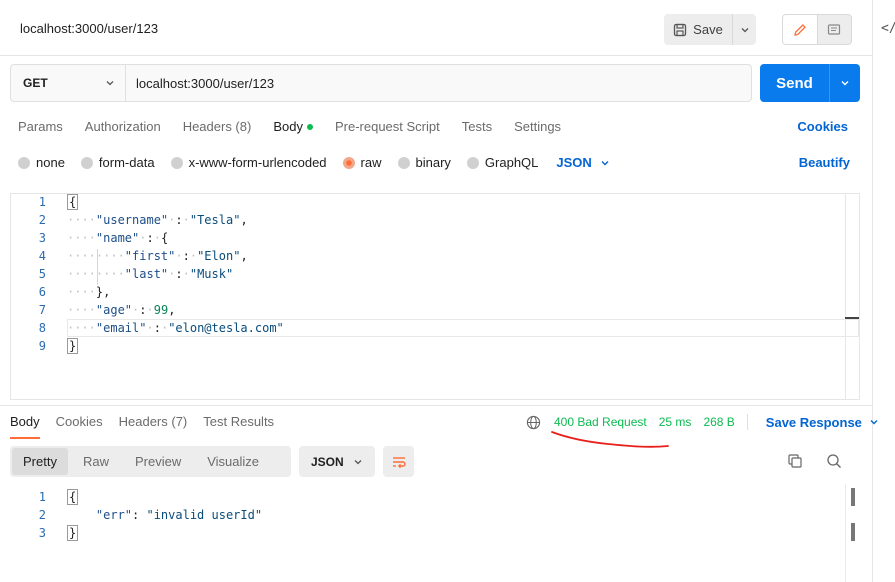  I want to click on radio-graphql: GraphQL, so click(502, 162).